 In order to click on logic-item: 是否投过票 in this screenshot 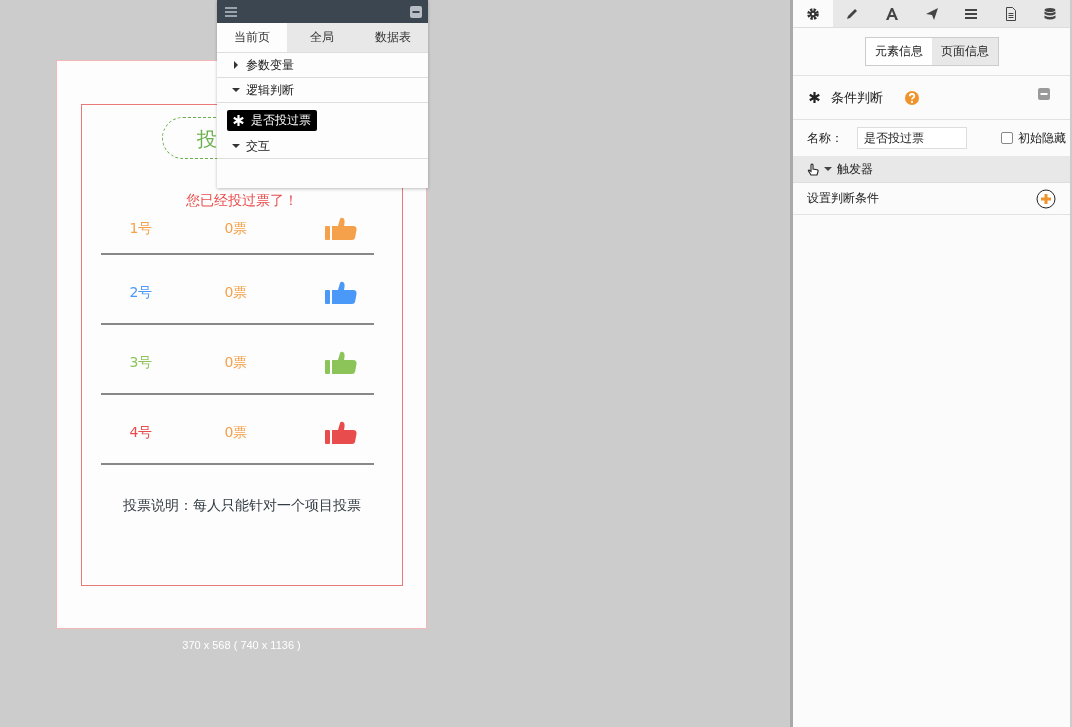, I will do `click(272, 120)`.